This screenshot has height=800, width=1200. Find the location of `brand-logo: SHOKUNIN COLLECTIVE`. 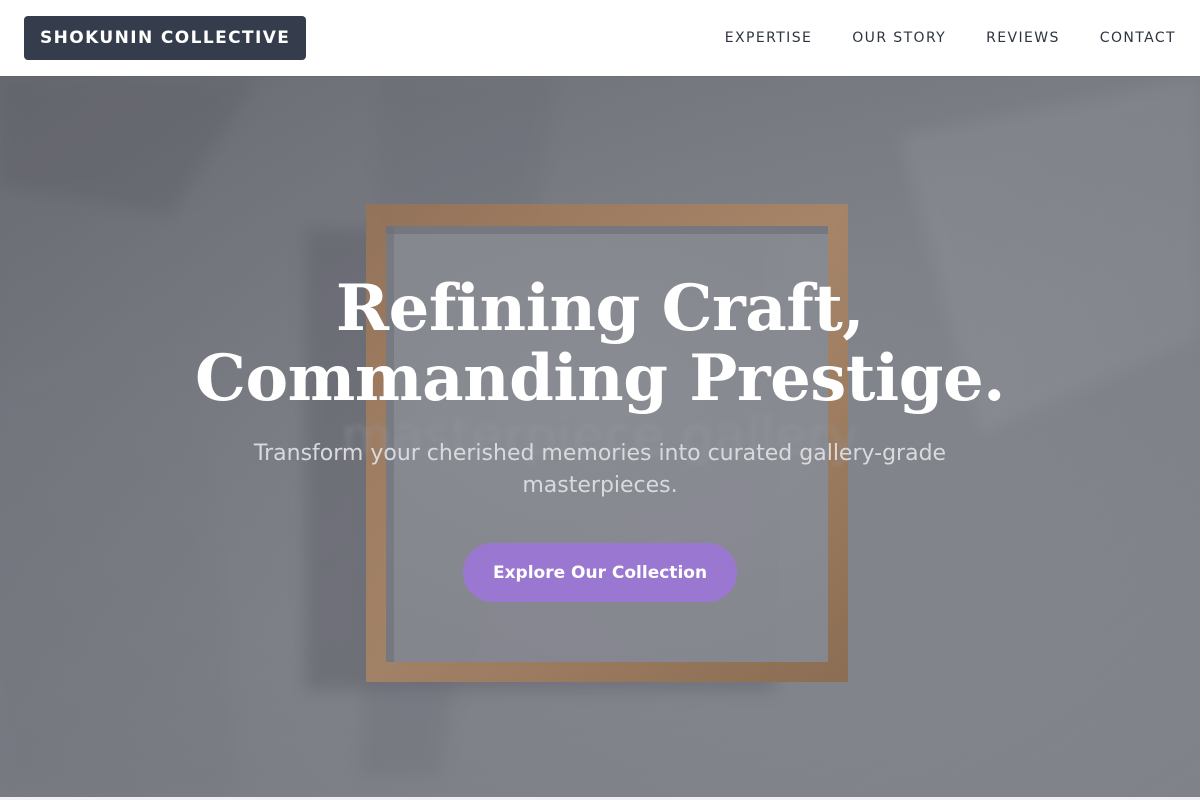

brand-logo: SHOKUNIN COLLECTIVE is located at coordinates (165, 38).